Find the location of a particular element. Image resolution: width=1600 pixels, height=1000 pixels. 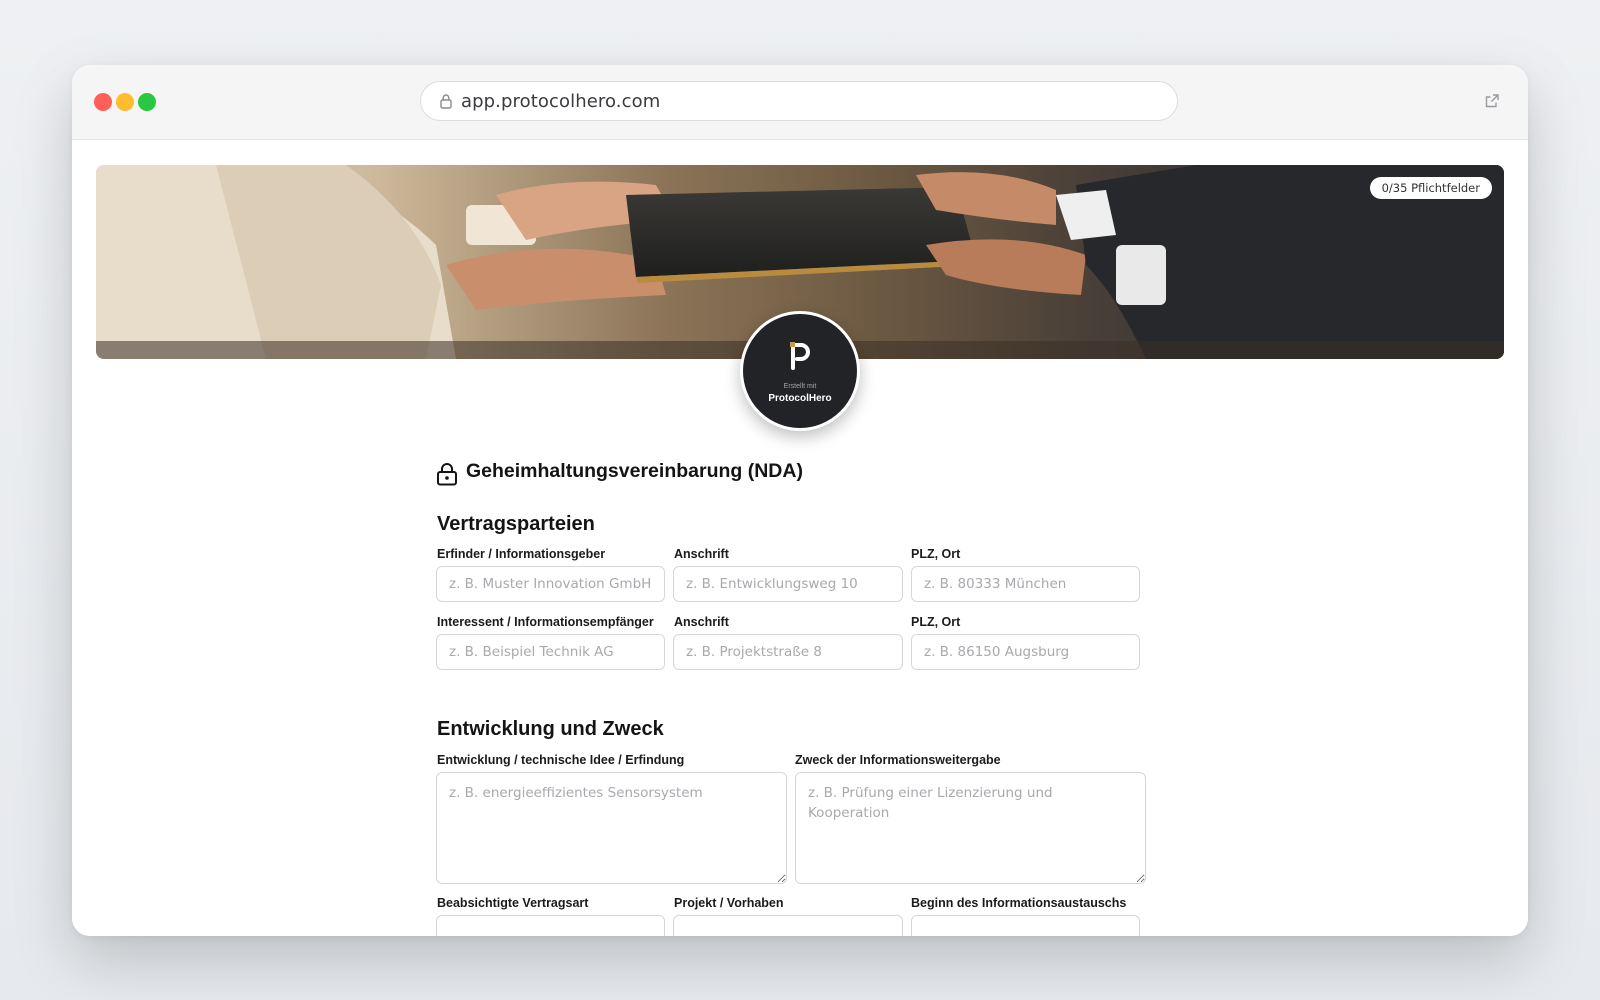

contract-type-input is located at coordinates (550, 925).